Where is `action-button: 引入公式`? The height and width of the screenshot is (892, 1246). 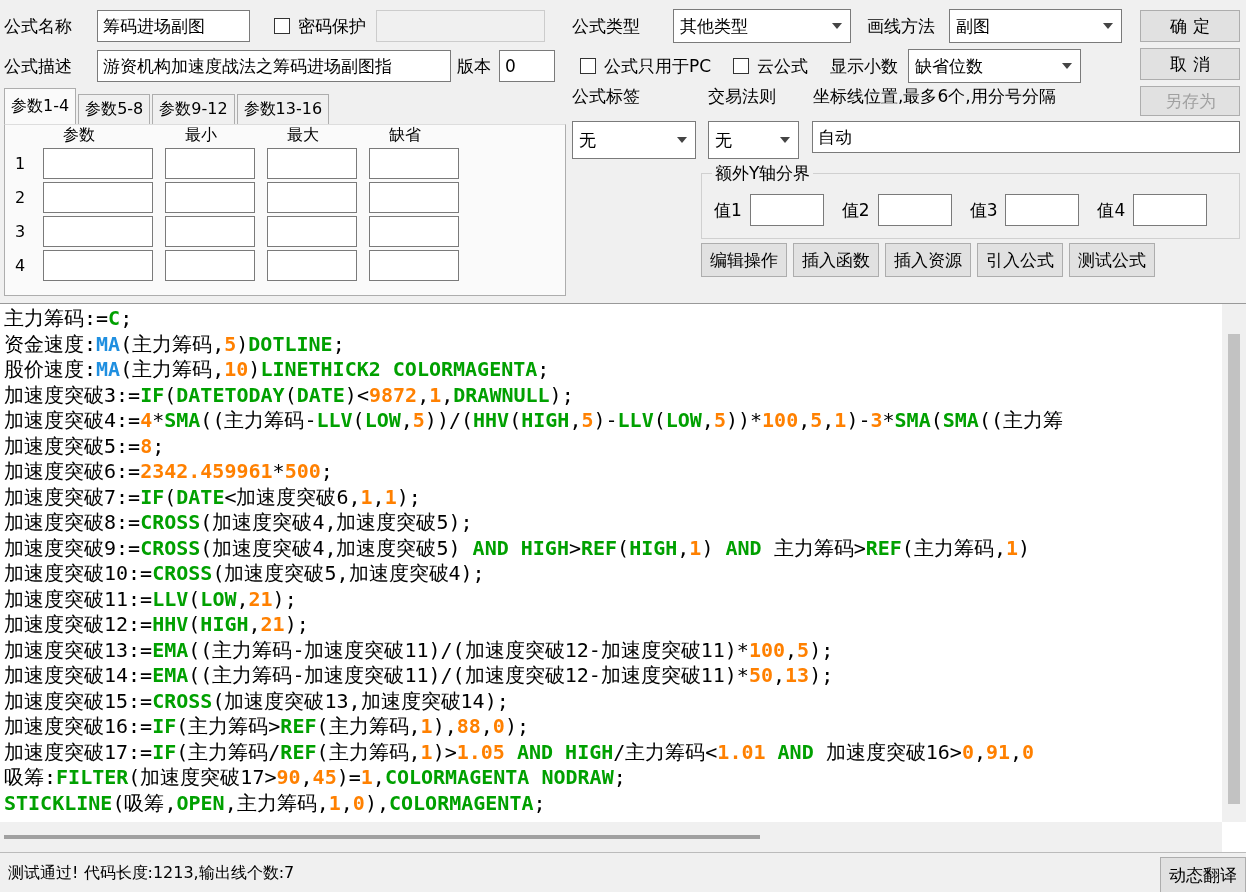
action-button: 引入公式 is located at coordinates (1020, 260).